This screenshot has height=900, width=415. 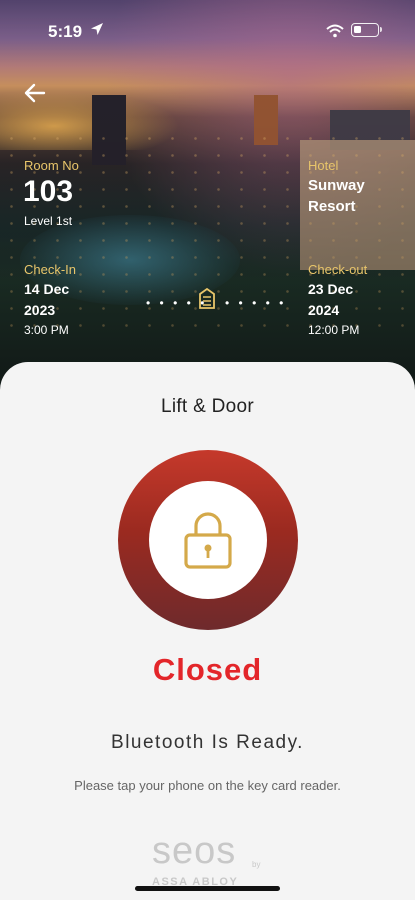 What do you see at coordinates (35, 93) in the screenshot?
I see `back-arrow-icon` at bounding box center [35, 93].